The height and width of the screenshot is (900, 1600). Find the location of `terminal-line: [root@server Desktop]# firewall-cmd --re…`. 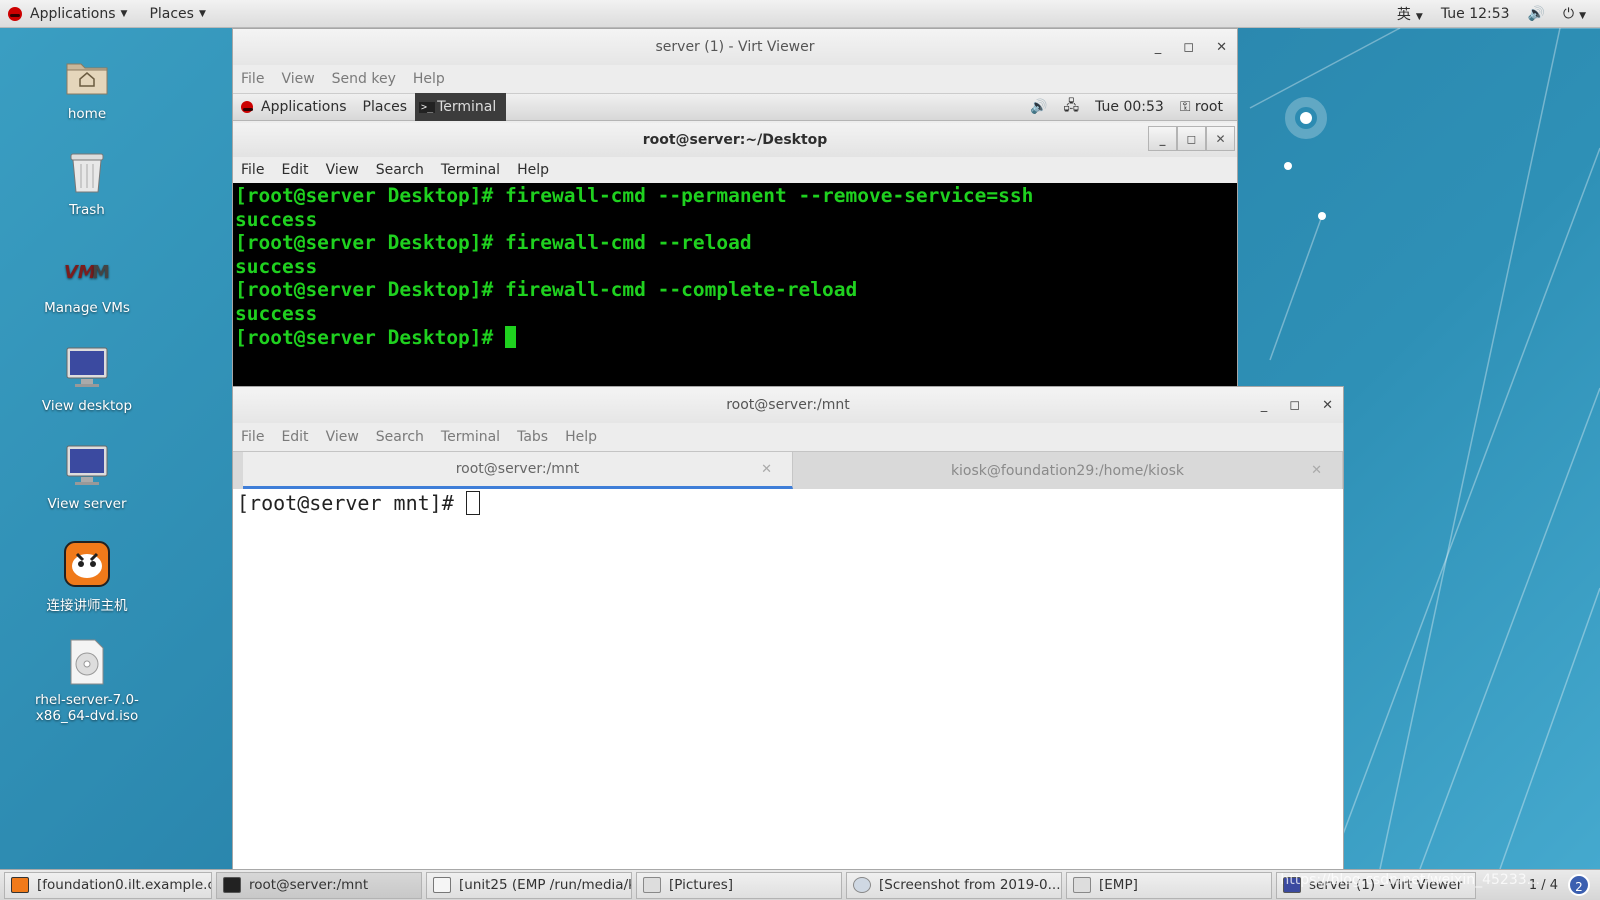

terminal-line: [root@server Desktop]# firewall-cmd --re… is located at coordinates (493, 243).